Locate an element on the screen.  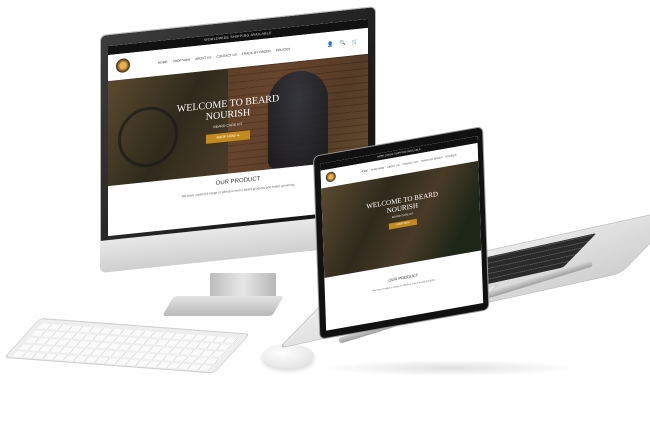
nav-item-contact-us: CONTACT US is located at coordinates (226, 56).